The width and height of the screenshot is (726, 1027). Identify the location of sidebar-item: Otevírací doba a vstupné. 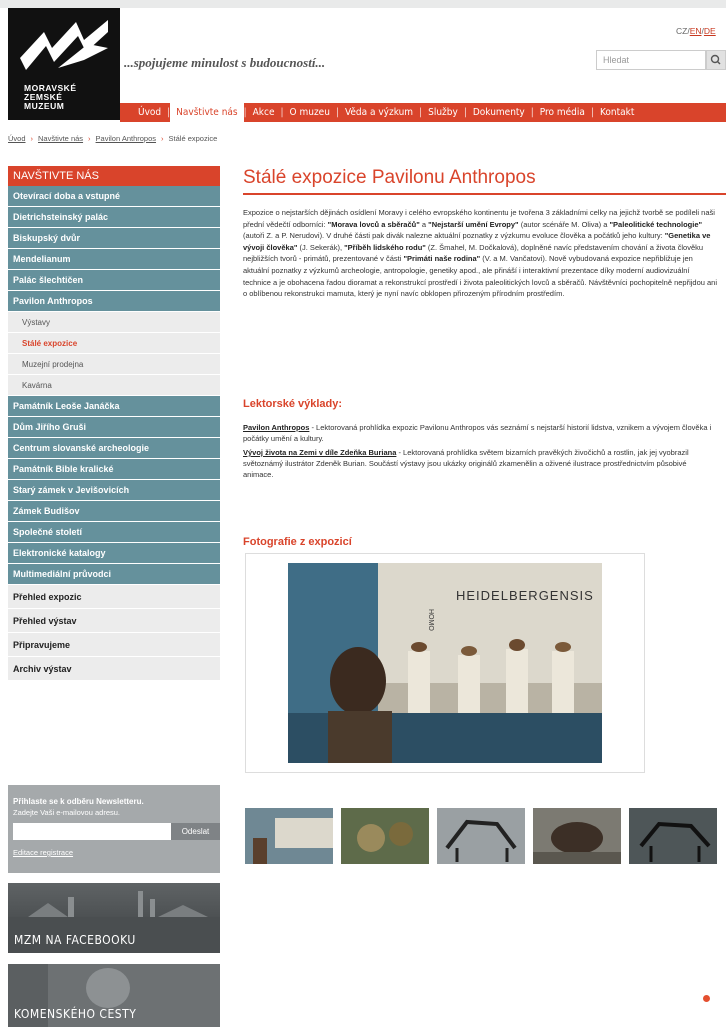
(114, 196).